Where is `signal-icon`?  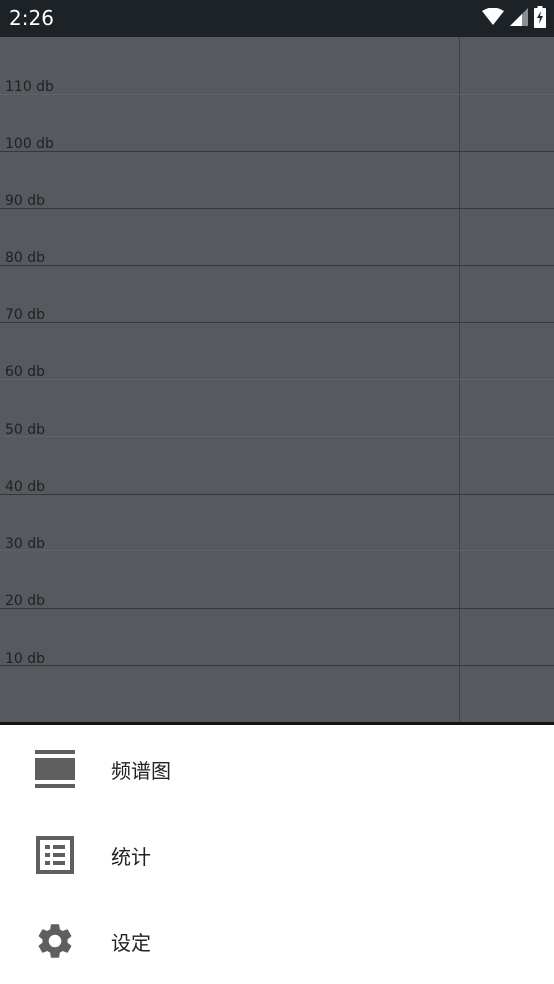 signal-icon is located at coordinates (519, 19).